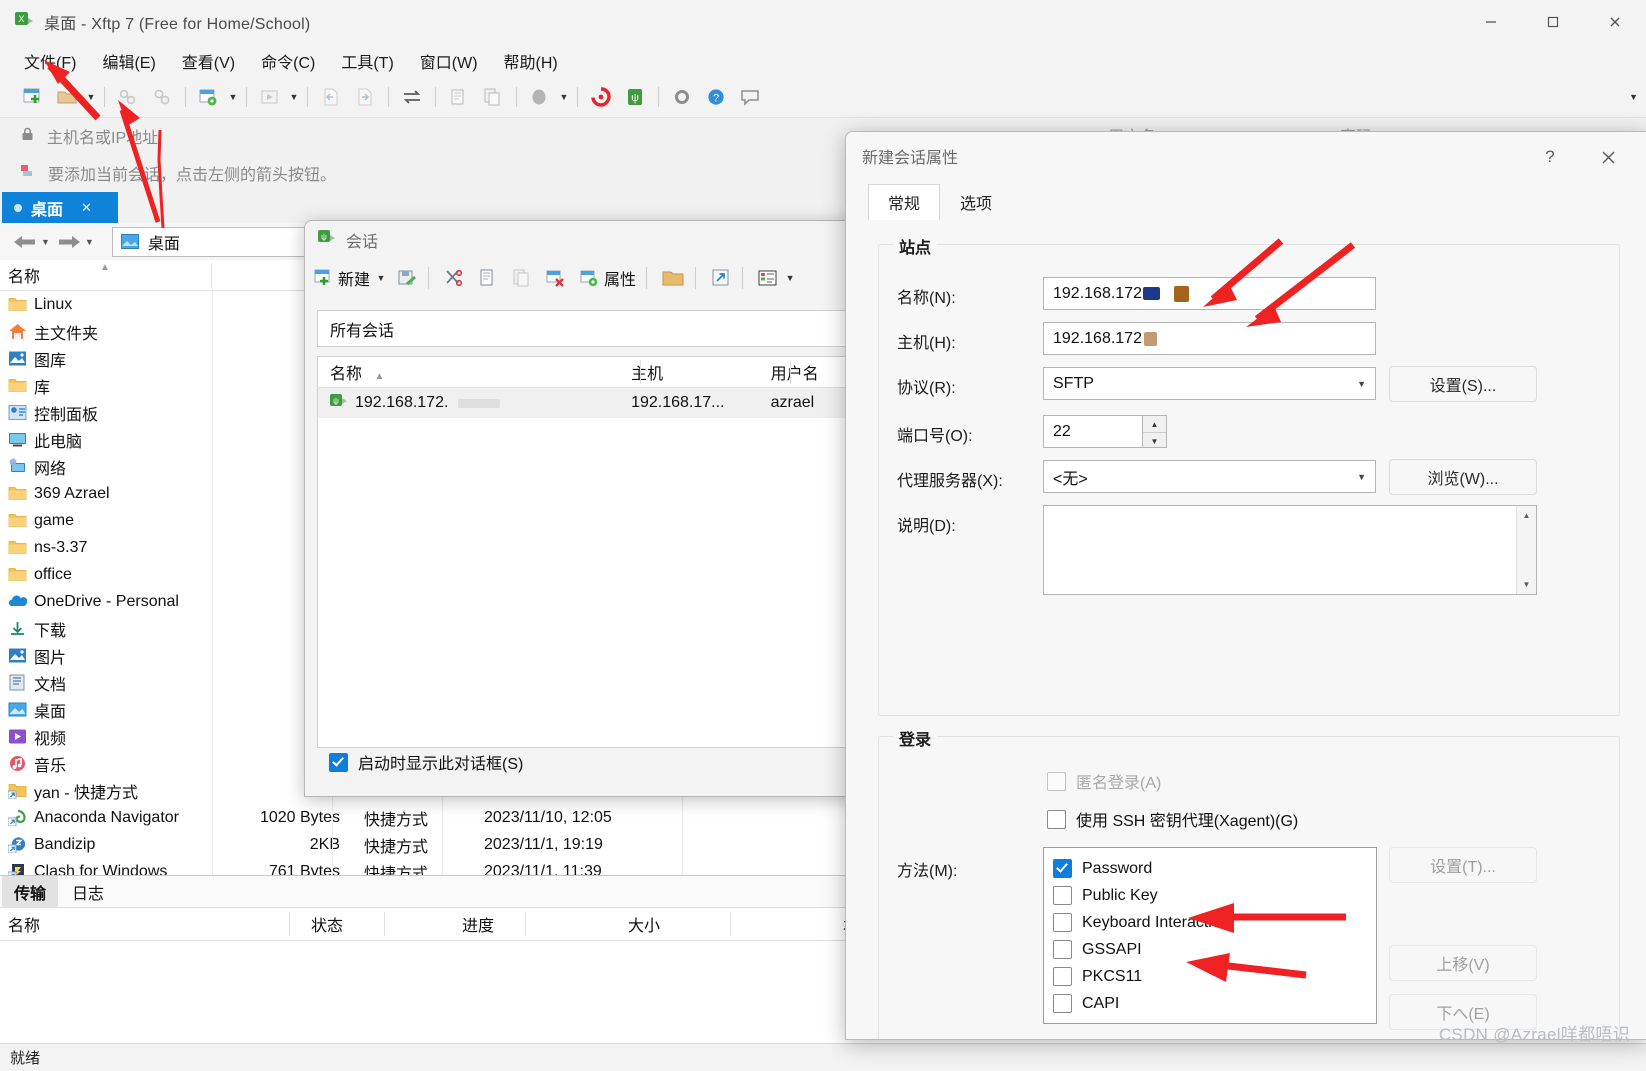  I want to click on create-shortcut-button, so click(721, 278).